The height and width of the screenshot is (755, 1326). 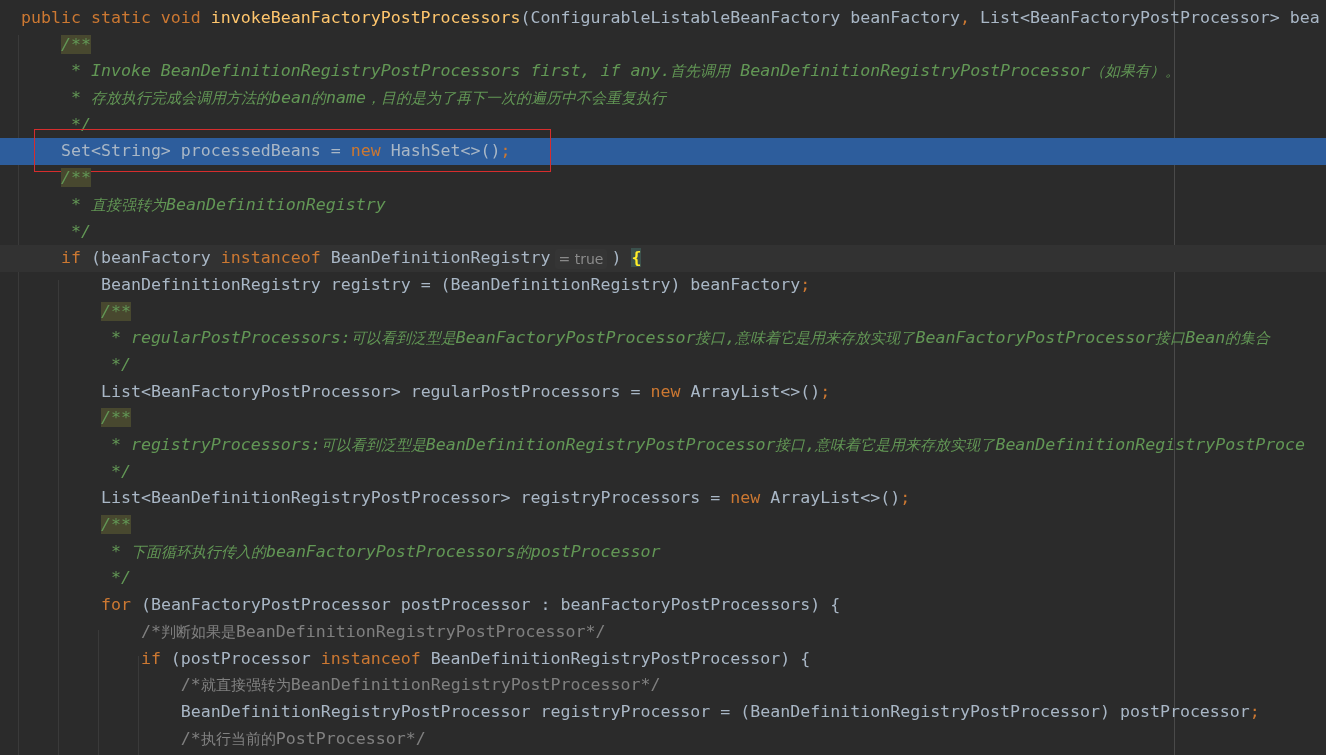 What do you see at coordinates (625, 71) in the screenshot?
I see `code-line: * Invoke BeanDefinitionRegistryPostProcessors first, if any.首先调用 BeanDefinitionRegistryPostProcessor（如果有）。` at bounding box center [625, 71].